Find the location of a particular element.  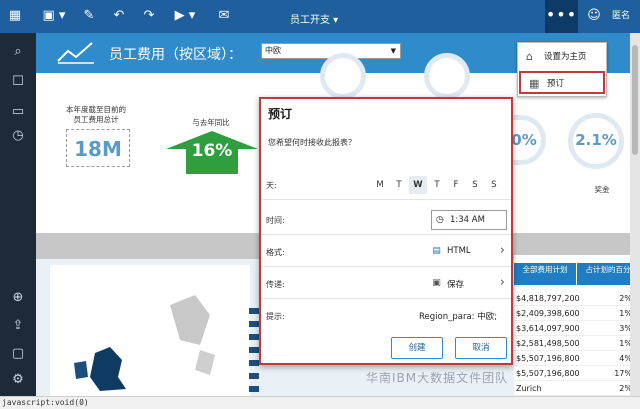

manage-icon: ⚙ is located at coordinates (18, 380).